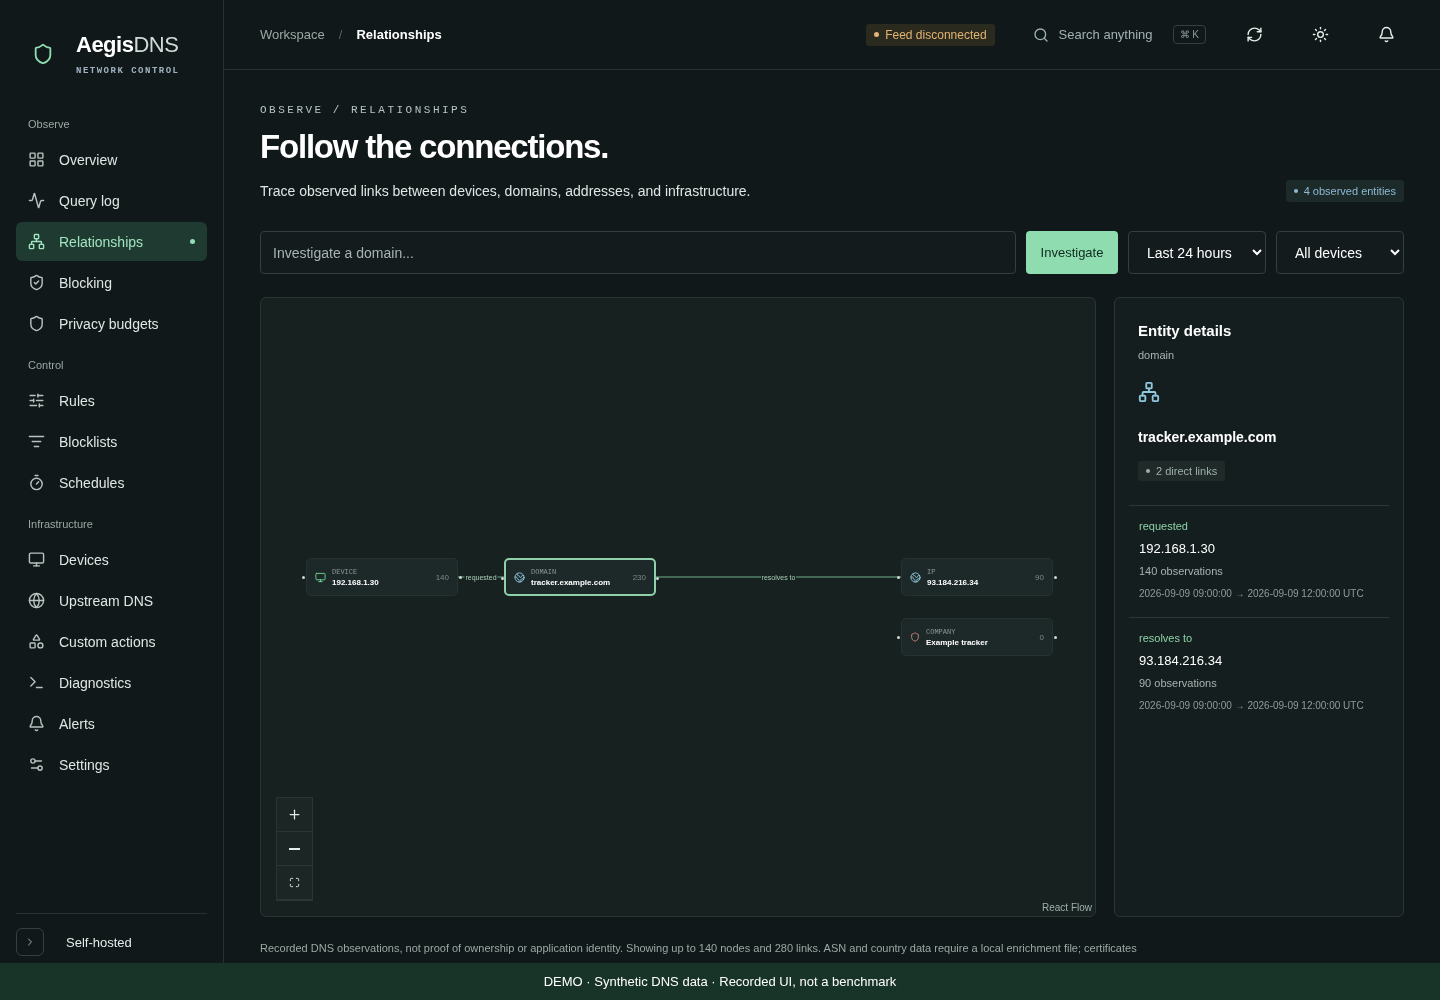  Describe the element at coordinates (128, 71) in the screenshot. I see `brand-tagline: NETWORK CONTROL` at that location.